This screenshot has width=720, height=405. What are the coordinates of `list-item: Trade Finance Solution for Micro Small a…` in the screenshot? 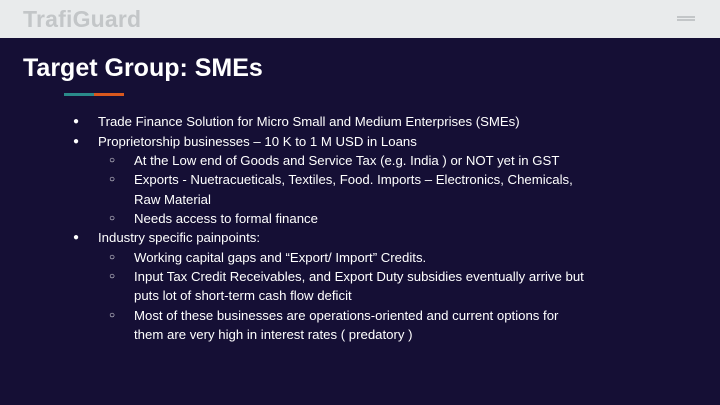 It's located at (309, 121).